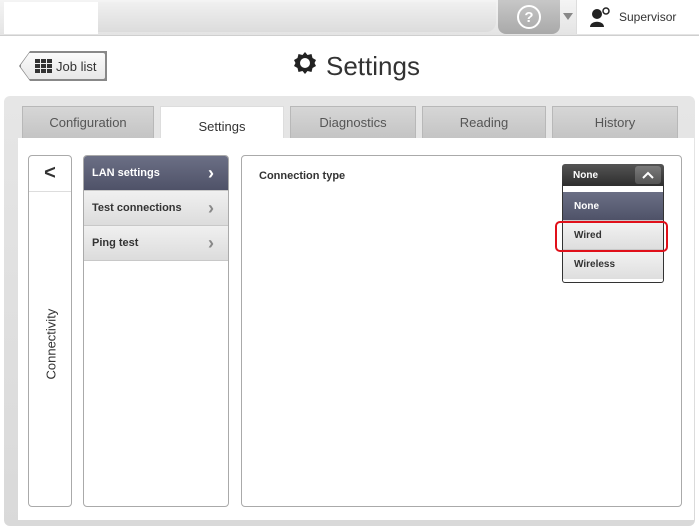  What do you see at coordinates (373, 66) in the screenshot?
I see `page-title-text: Settings` at bounding box center [373, 66].